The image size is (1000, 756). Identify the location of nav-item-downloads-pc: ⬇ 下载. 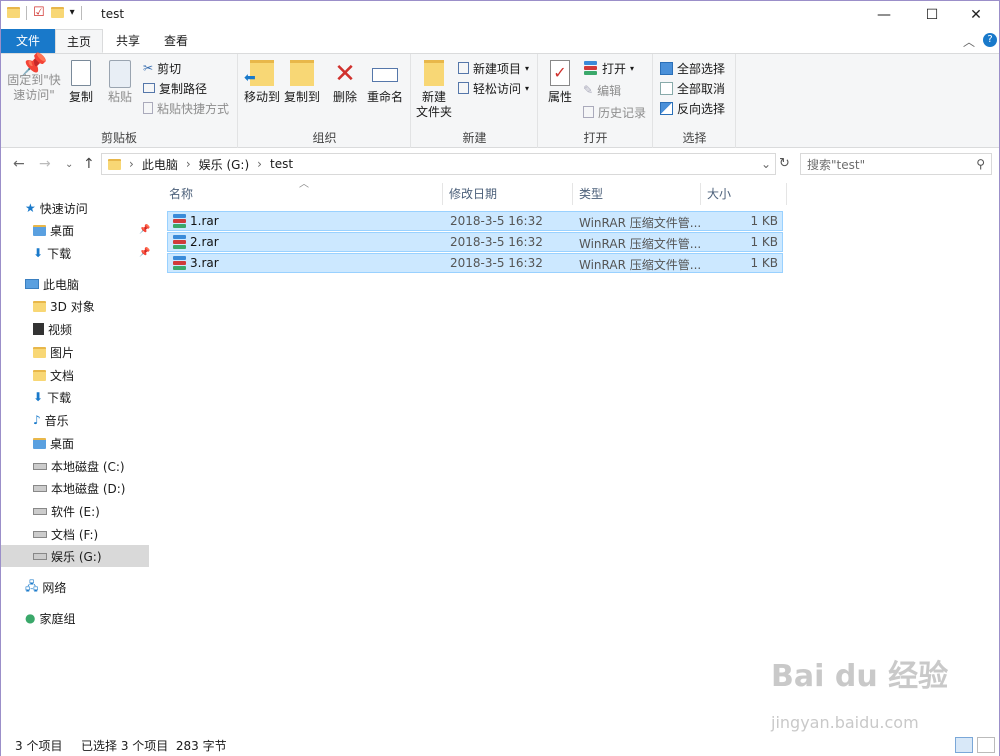
(107, 397).